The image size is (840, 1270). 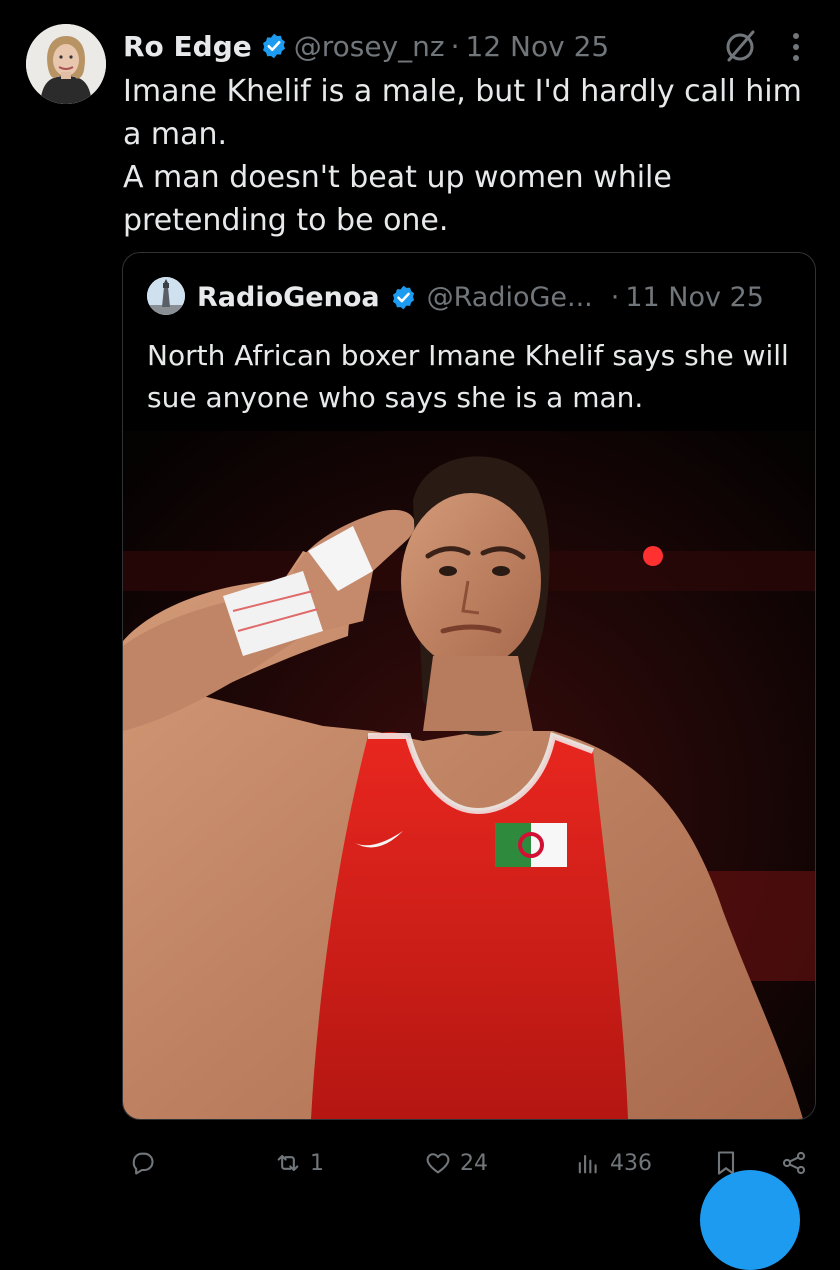 What do you see at coordinates (750, 1220) in the screenshot?
I see `compose-button` at bounding box center [750, 1220].